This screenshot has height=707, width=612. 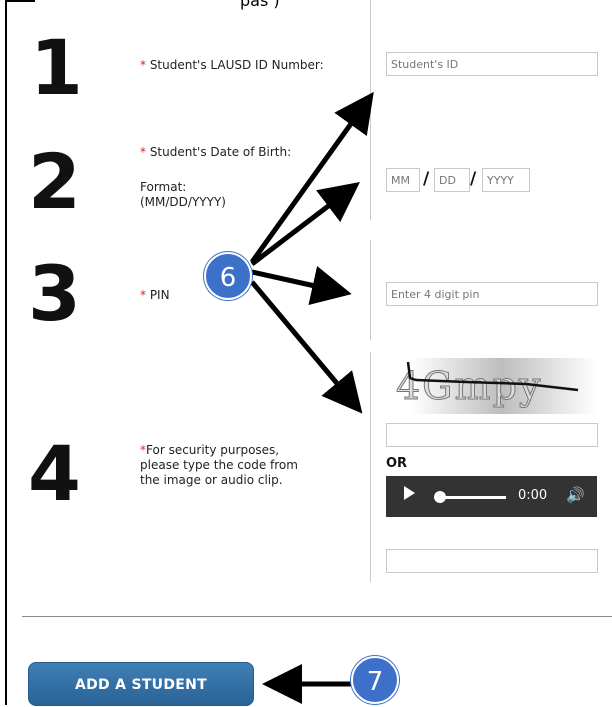 What do you see at coordinates (301, 285) in the screenshot?
I see `arrow-to-pin` at bounding box center [301, 285].